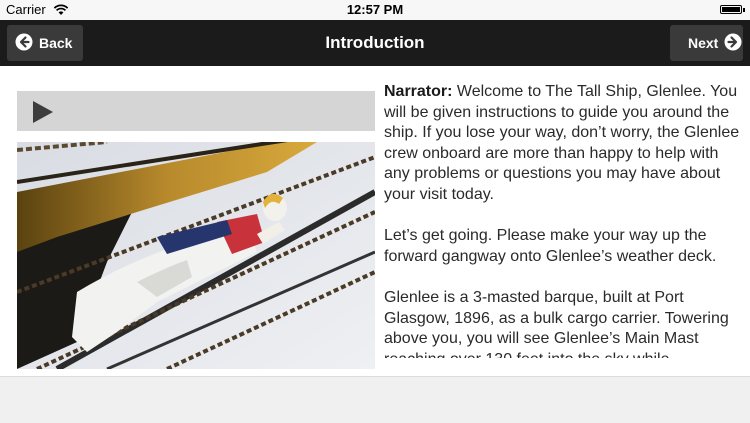 The image size is (750, 423). Describe the element at coordinates (733, 43) in the screenshot. I see `arrow-right-icon` at that location.